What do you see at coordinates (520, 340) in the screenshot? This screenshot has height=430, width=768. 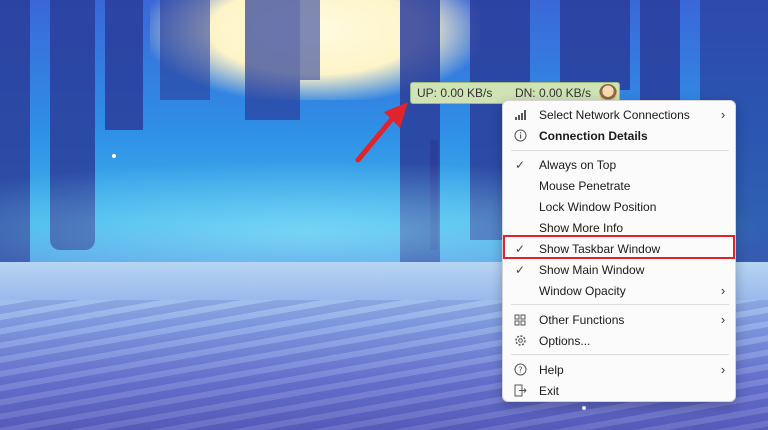 I see `gear-icon` at bounding box center [520, 340].